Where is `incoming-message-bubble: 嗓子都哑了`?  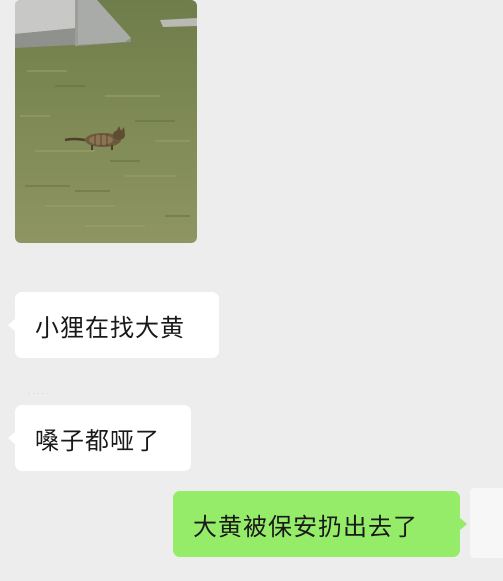 incoming-message-bubble: 嗓子都哑了 is located at coordinates (99, 438).